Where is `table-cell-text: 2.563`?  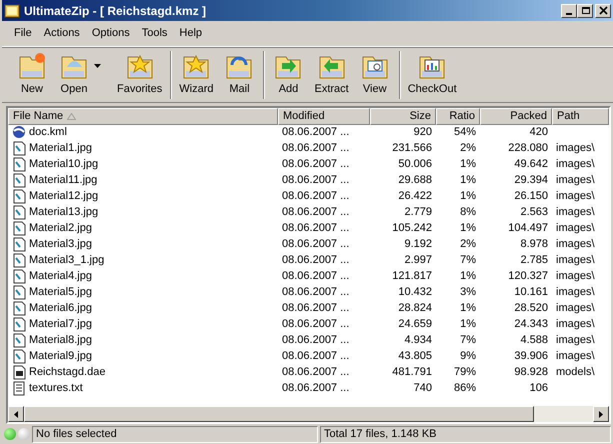
table-cell-text: 2.563 is located at coordinates (534, 212).